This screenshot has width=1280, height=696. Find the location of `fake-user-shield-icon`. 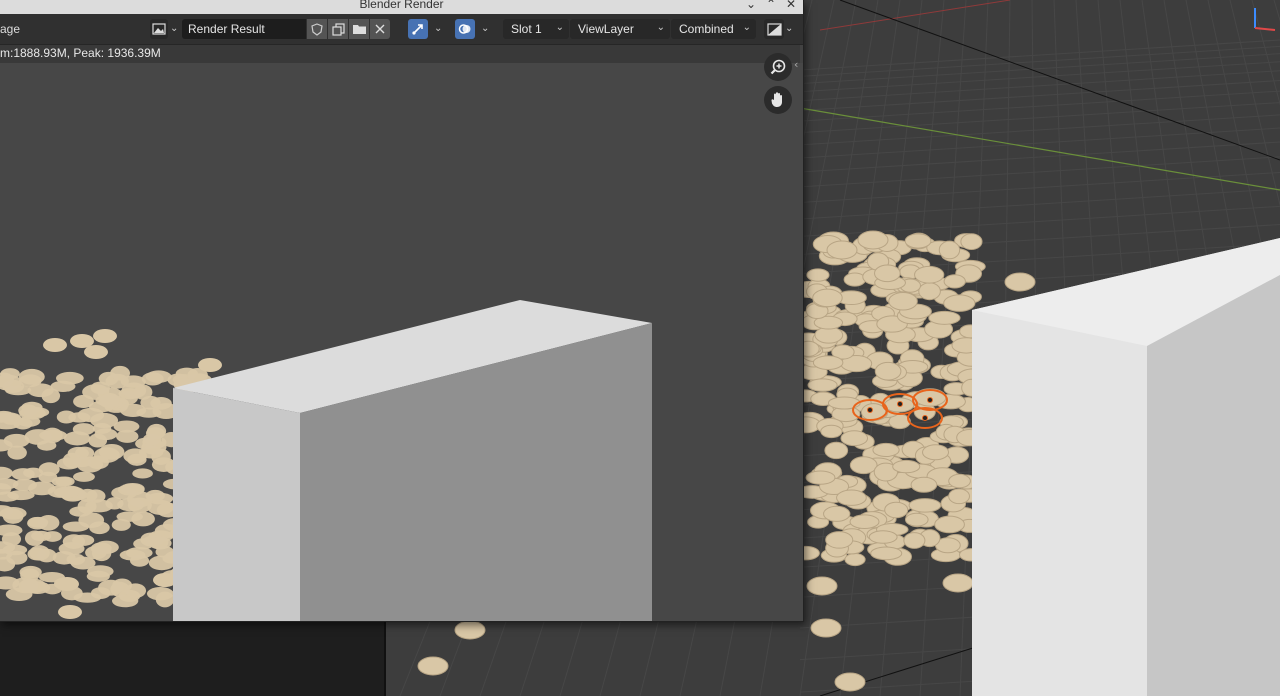

fake-user-shield-icon is located at coordinates (317, 29).